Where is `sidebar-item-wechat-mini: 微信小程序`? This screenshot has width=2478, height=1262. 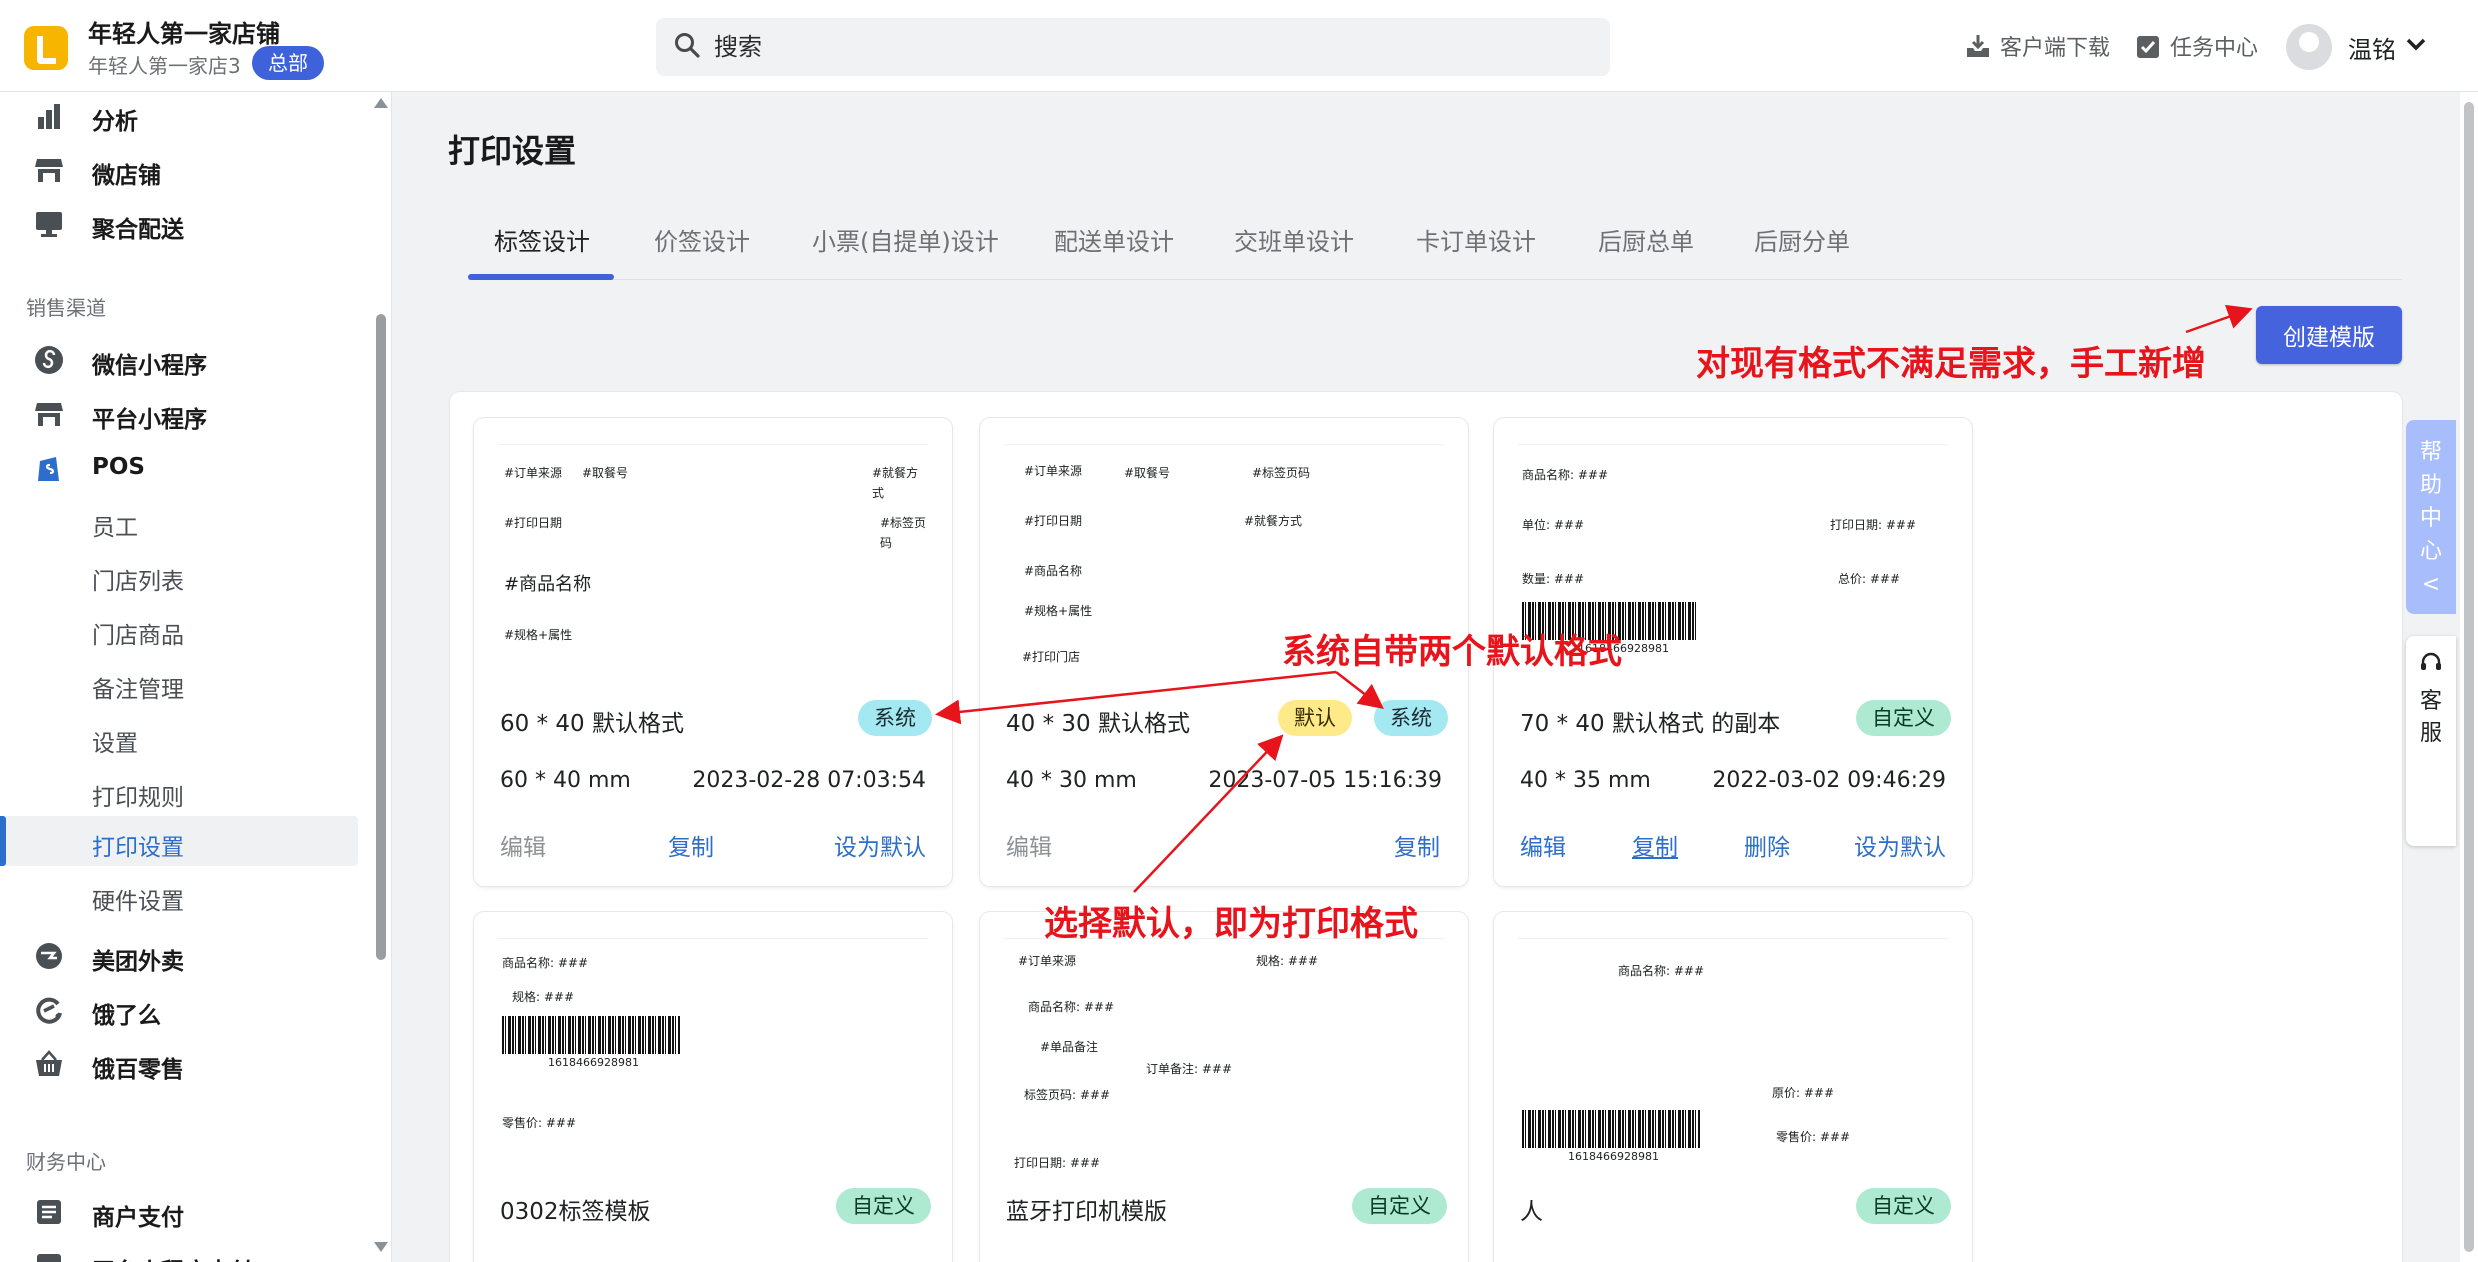
sidebar-item-wechat-mini: 微信小程序 is located at coordinates (180, 359).